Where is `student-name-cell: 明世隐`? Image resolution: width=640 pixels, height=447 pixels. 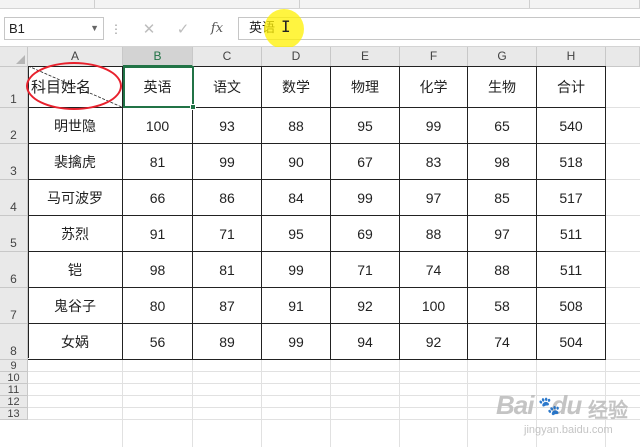 student-name-cell: 明世隐 is located at coordinates (75, 126).